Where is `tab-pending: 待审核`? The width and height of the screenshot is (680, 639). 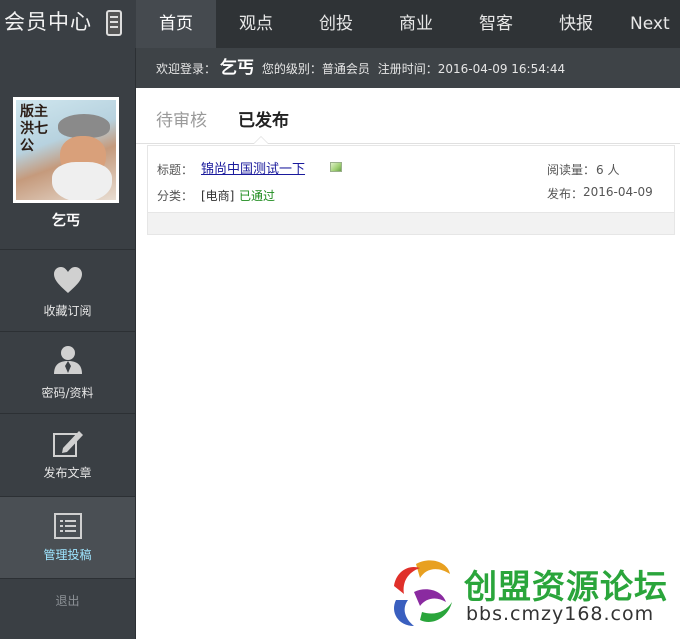
tab-pending: 待审核 is located at coordinates (181, 118).